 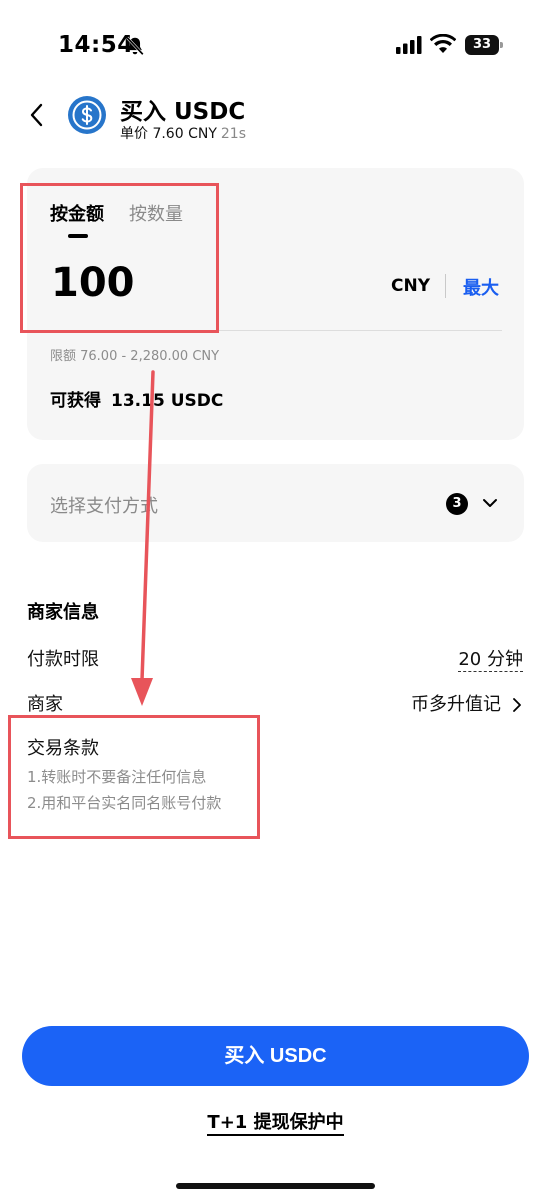 What do you see at coordinates (275, 45) in the screenshot?
I see `status-bar: 14:54 33` at bounding box center [275, 45].